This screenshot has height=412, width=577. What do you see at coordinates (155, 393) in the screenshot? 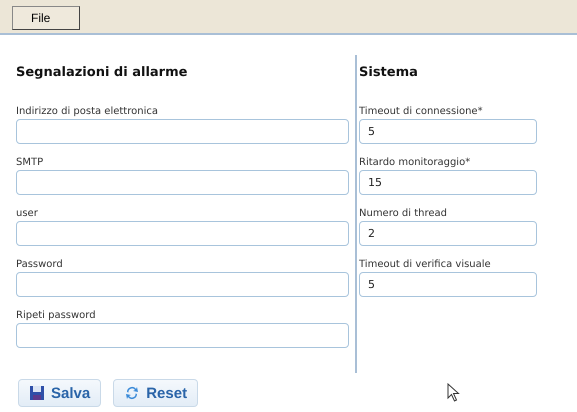
I see `reset-button: Reset` at bounding box center [155, 393].